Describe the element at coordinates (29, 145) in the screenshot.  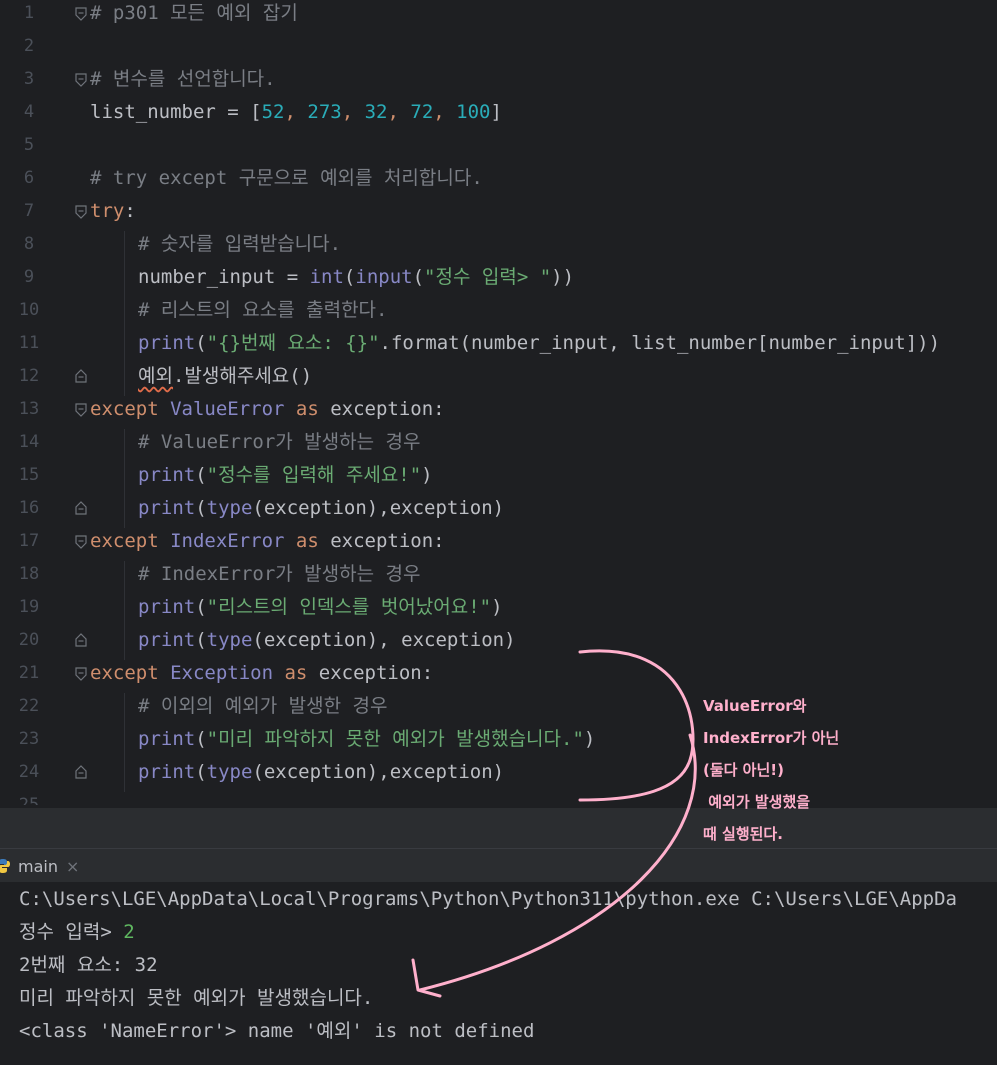
I see `line-number: 5` at that location.